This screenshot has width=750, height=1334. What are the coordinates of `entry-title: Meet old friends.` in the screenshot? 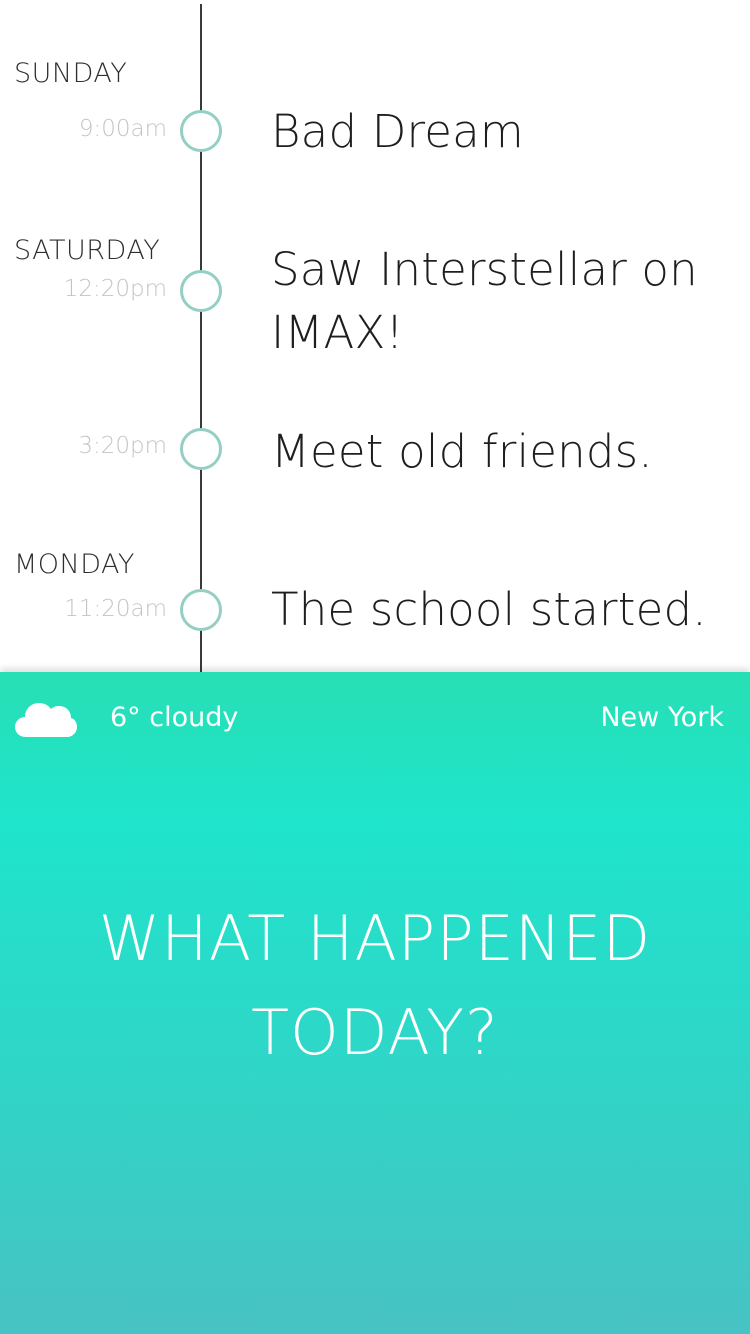 It's located at (462, 451).